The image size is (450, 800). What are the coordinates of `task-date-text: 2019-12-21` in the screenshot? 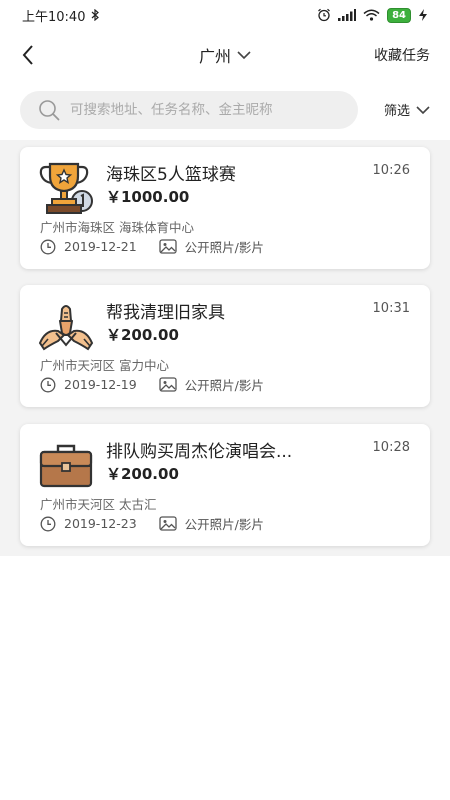 It's located at (100, 246).